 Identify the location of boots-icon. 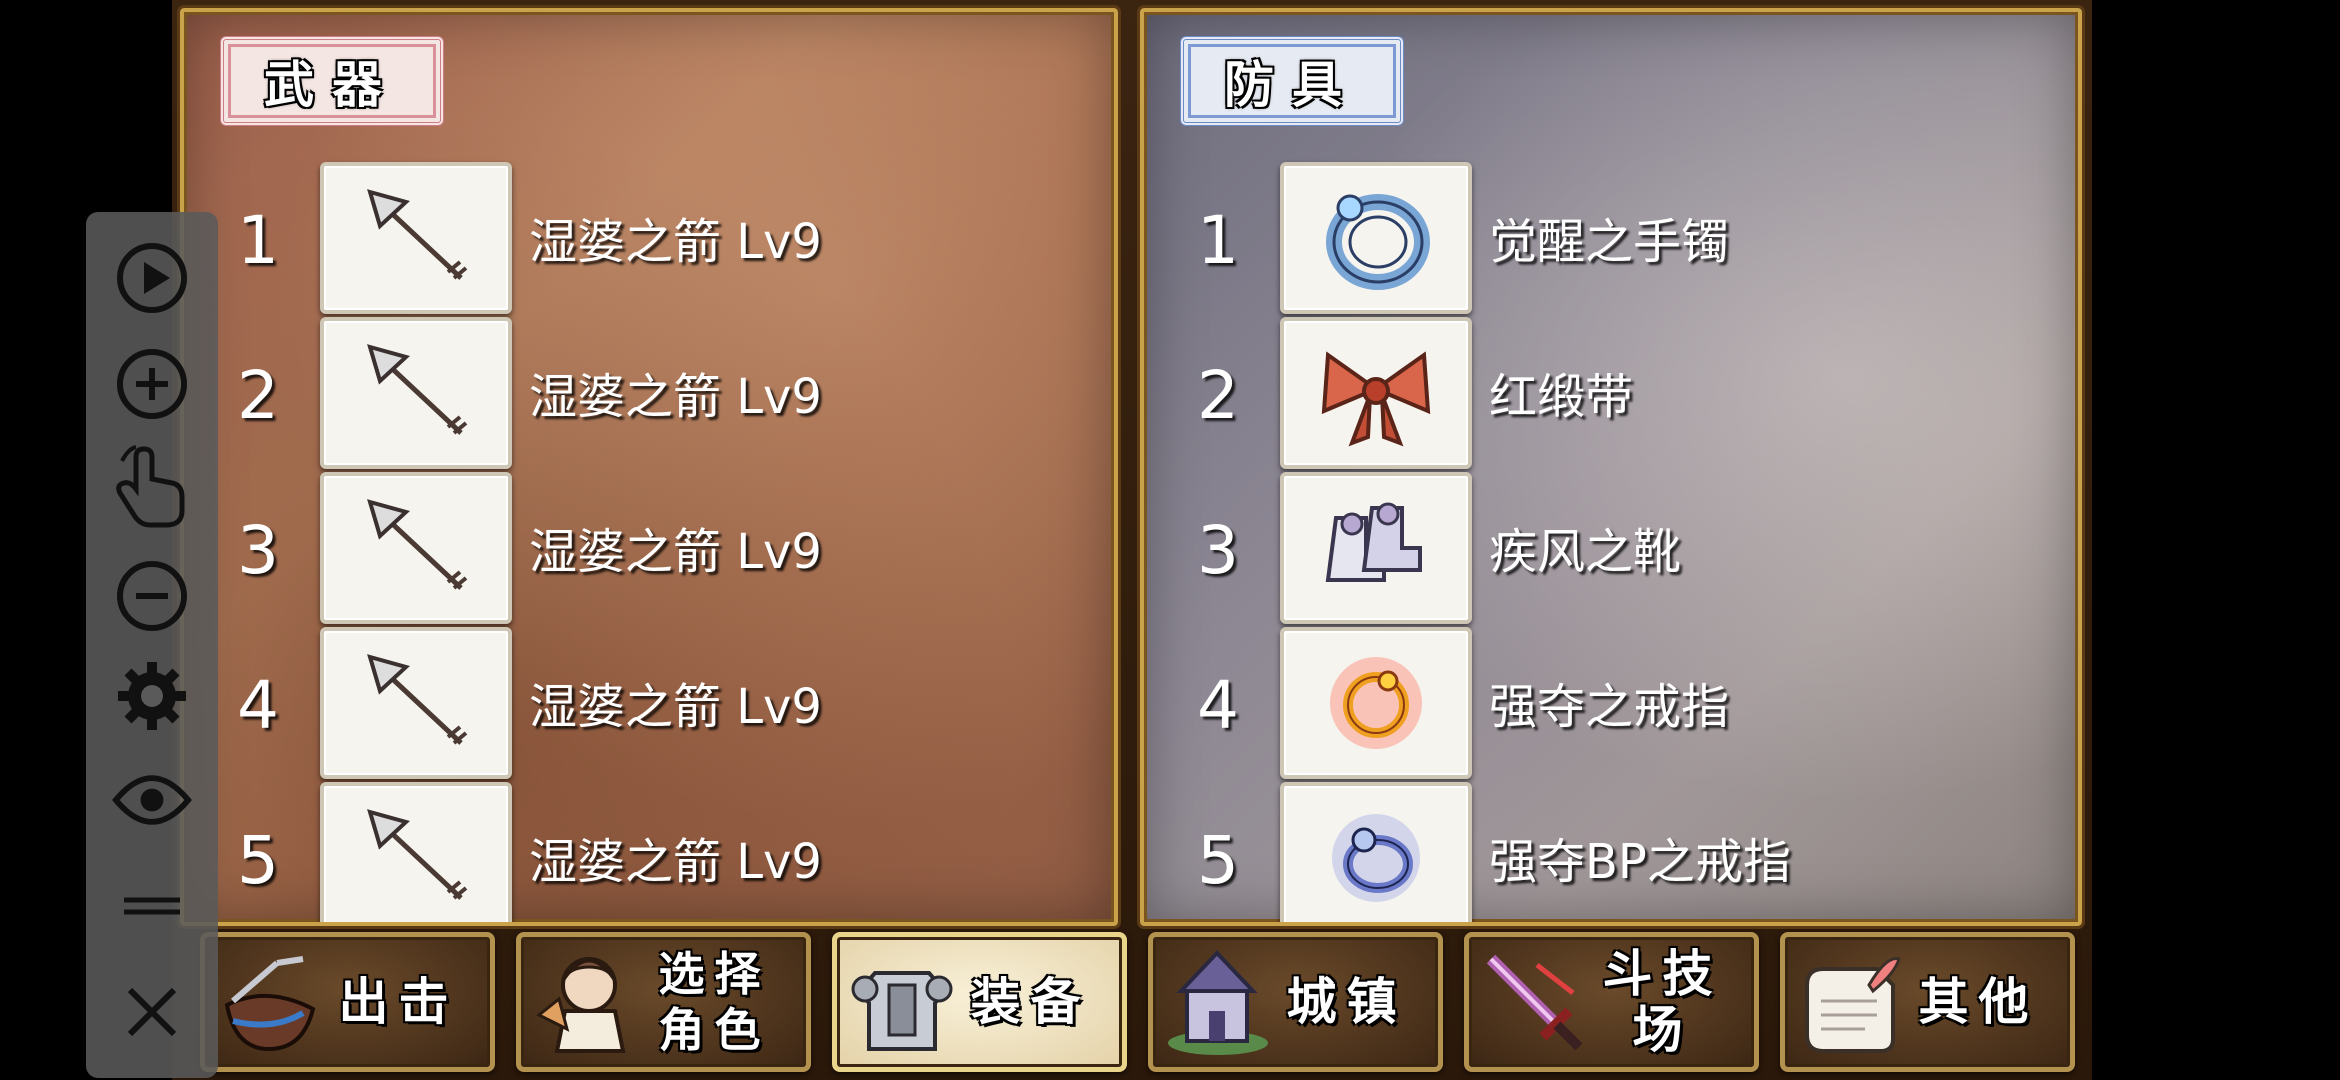
(1376, 548).